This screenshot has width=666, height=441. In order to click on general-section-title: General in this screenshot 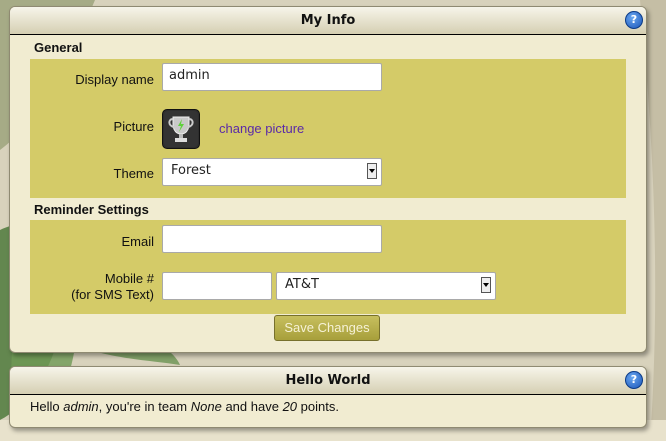, I will do `click(58, 47)`.